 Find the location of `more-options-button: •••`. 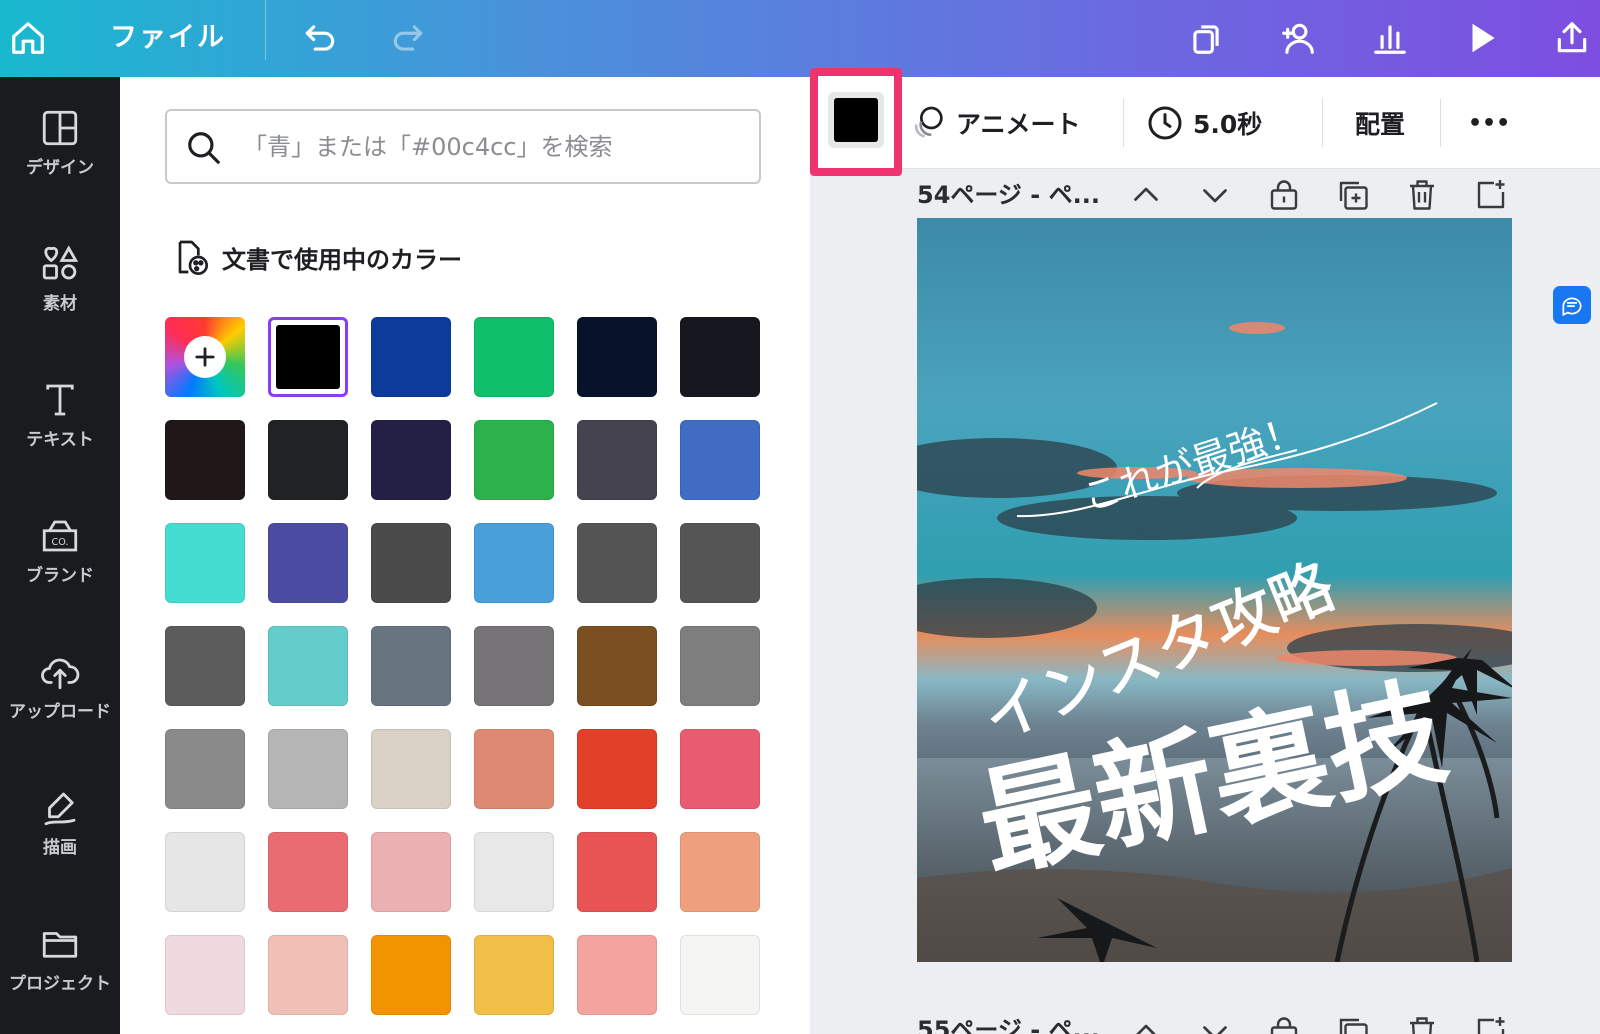

more-options-button: ••• is located at coordinates (1489, 123).